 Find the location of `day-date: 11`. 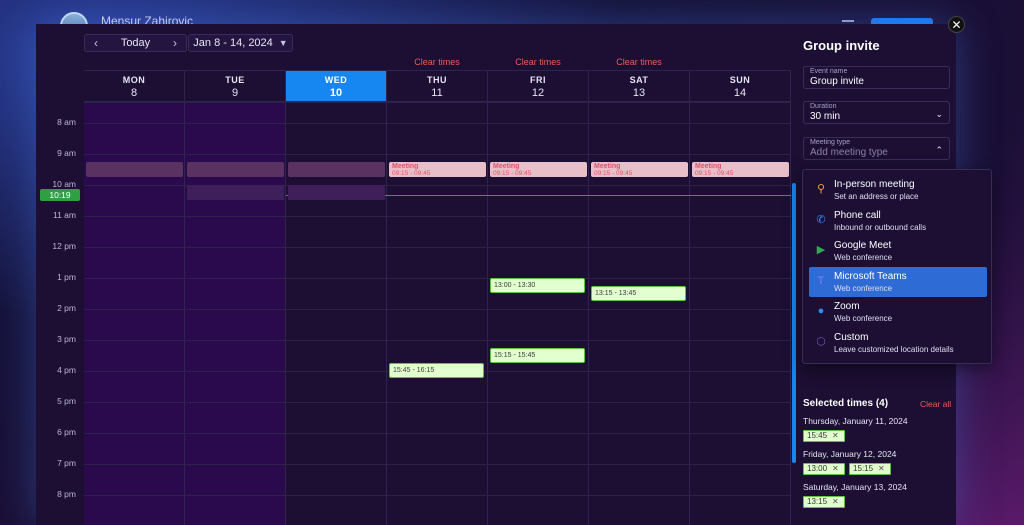

day-date: 11 is located at coordinates (437, 93).